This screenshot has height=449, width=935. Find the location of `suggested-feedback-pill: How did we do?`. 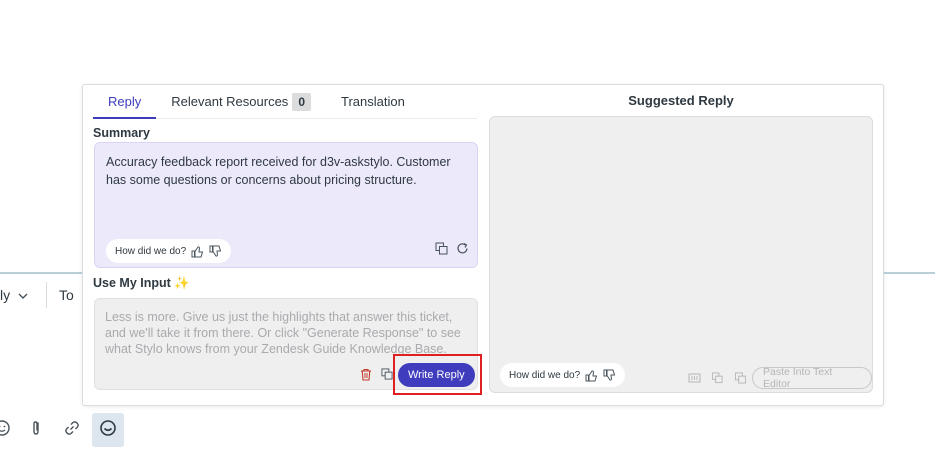

suggested-feedback-pill: How did we do? is located at coordinates (563, 375).